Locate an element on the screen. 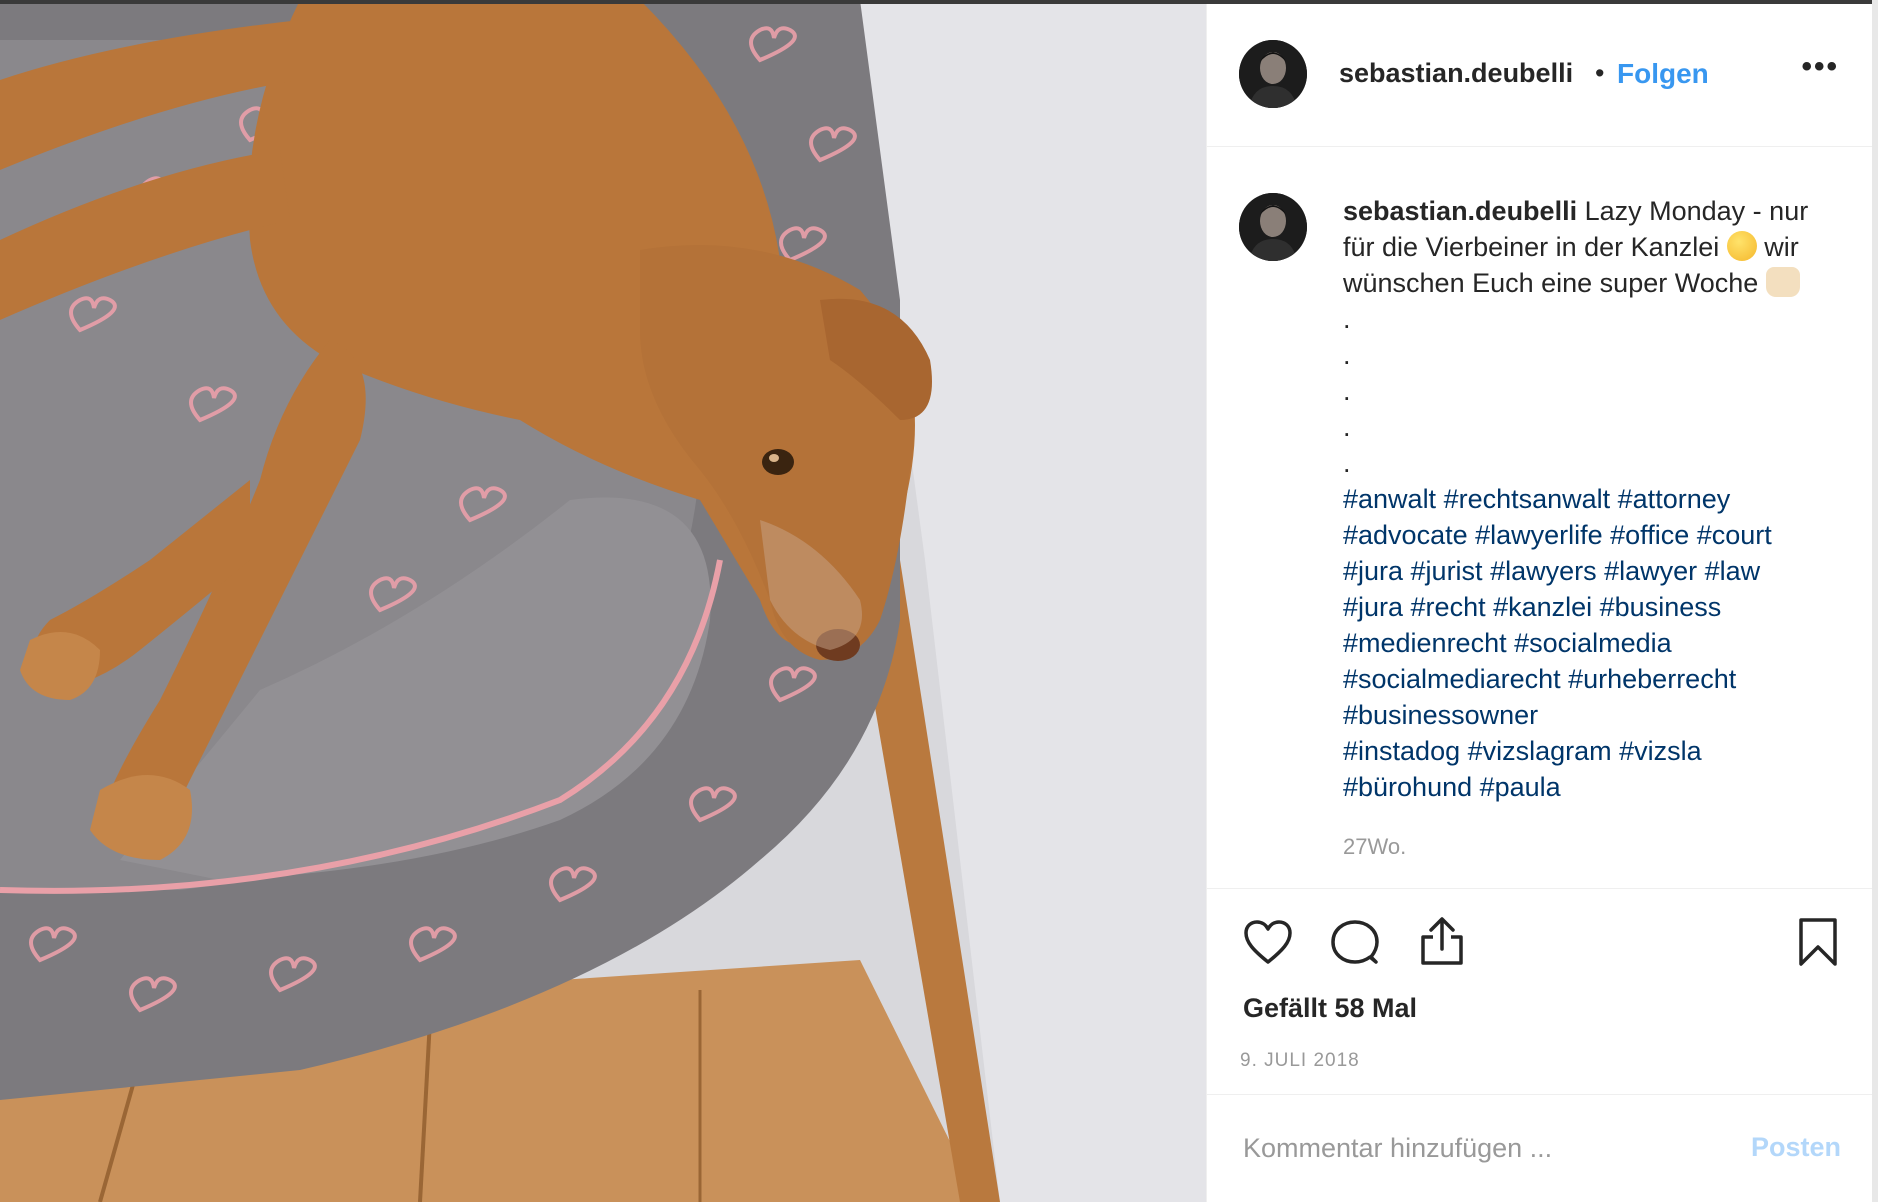 The width and height of the screenshot is (1878, 1202). bookmark-icon is located at coordinates (1818, 944).